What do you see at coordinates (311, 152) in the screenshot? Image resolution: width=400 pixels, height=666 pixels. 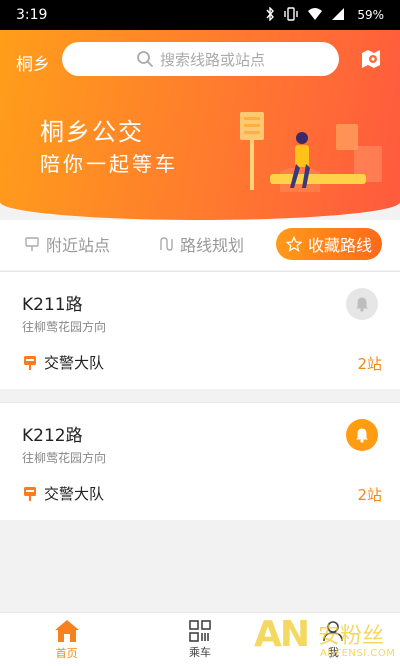 I see `bus-stop-illustration` at bounding box center [311, 152].